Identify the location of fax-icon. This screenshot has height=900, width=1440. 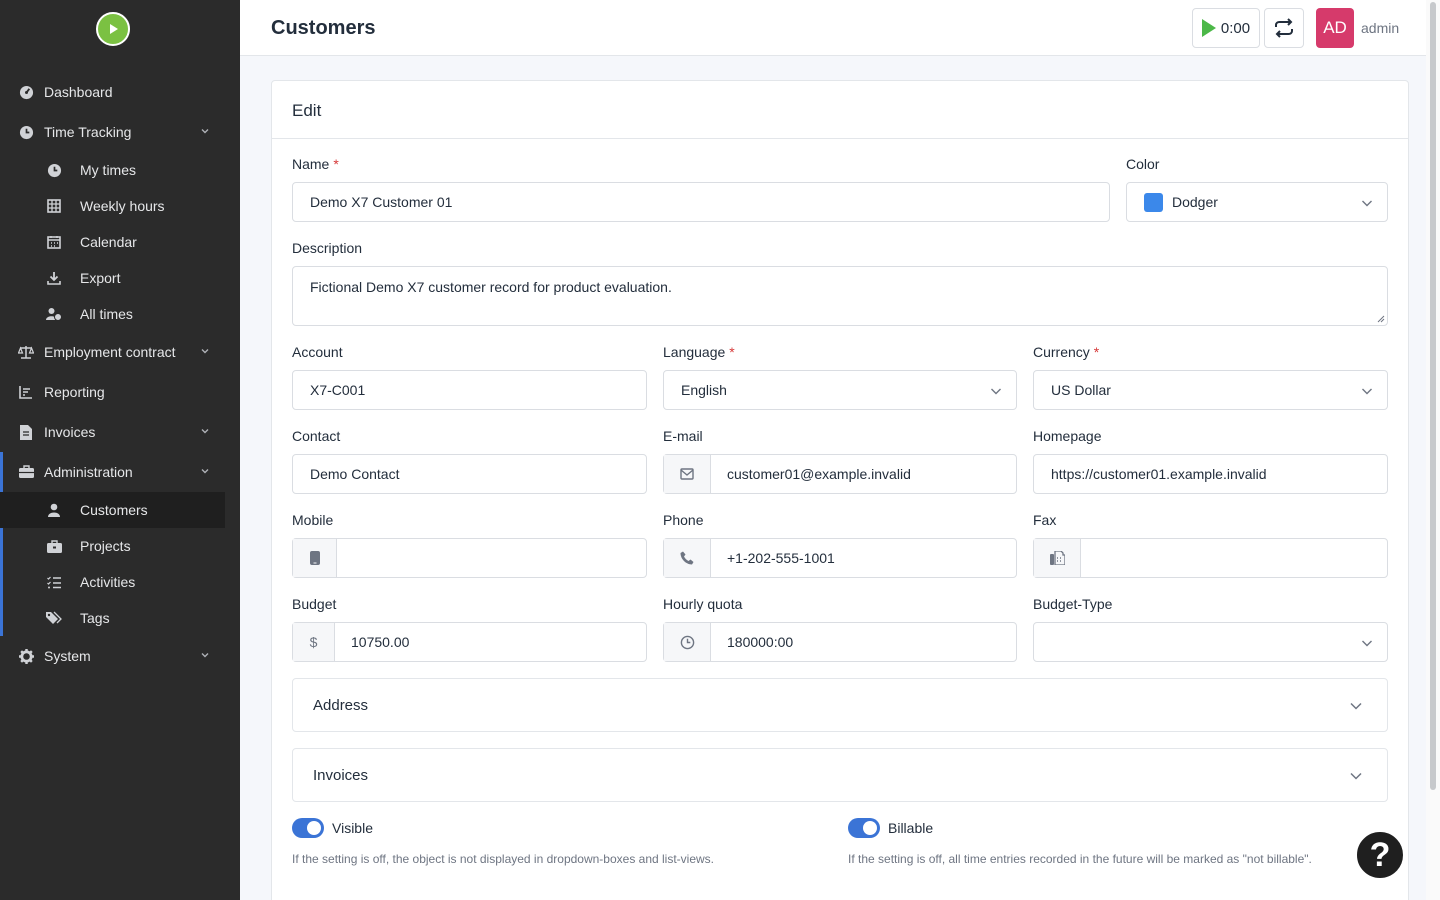
(1057, 558).